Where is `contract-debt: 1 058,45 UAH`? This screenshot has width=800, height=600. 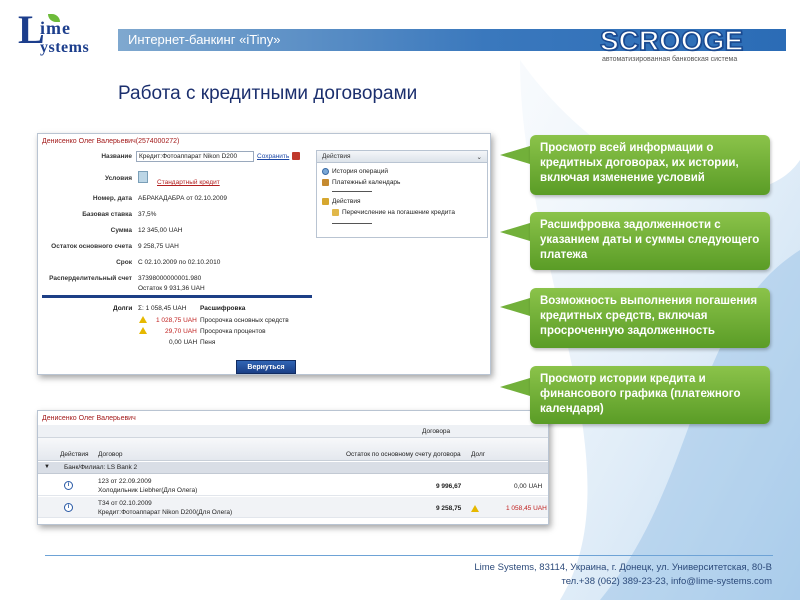
contract-debt: 1 058,45 UAH is located at coordinates (526, 508).